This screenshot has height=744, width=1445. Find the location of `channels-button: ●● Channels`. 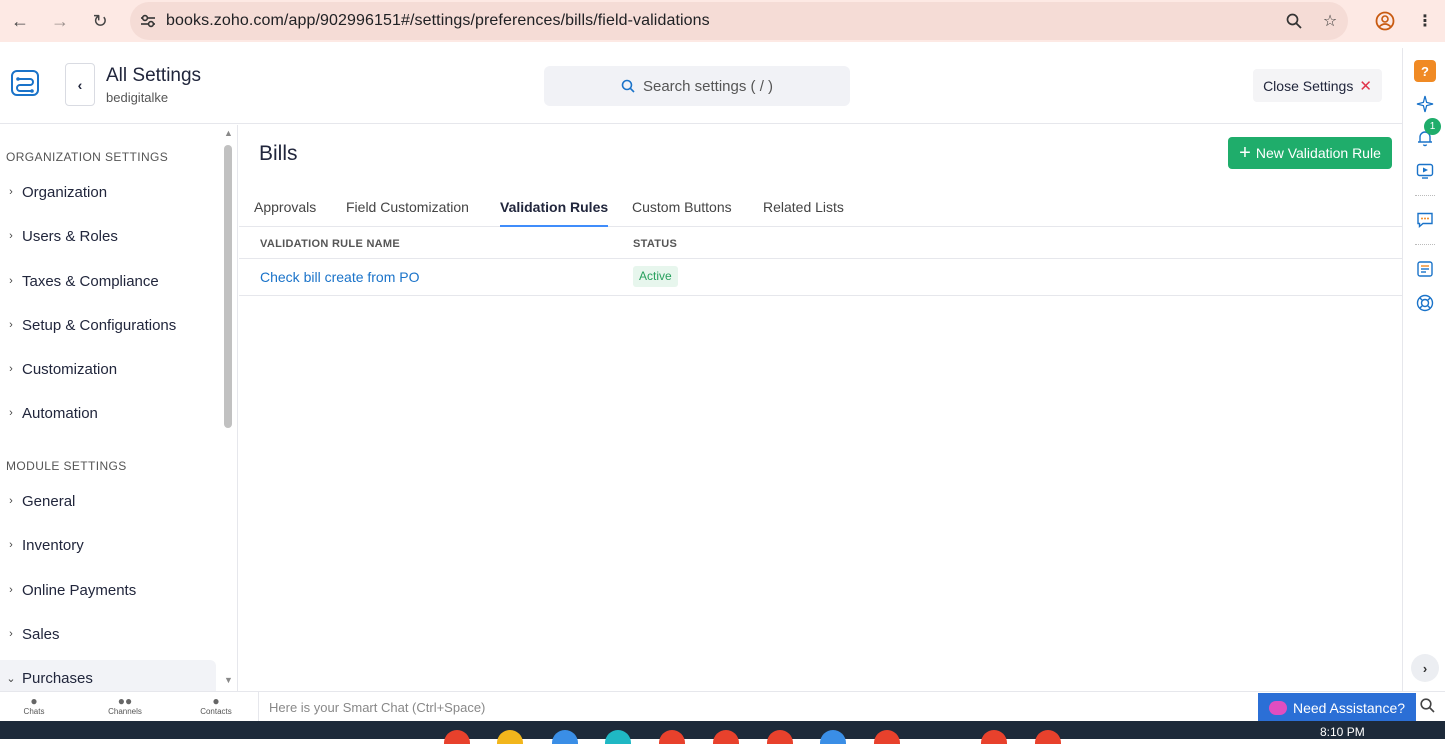

channels-button: ●● Channels is located at coordinates (125, 705).